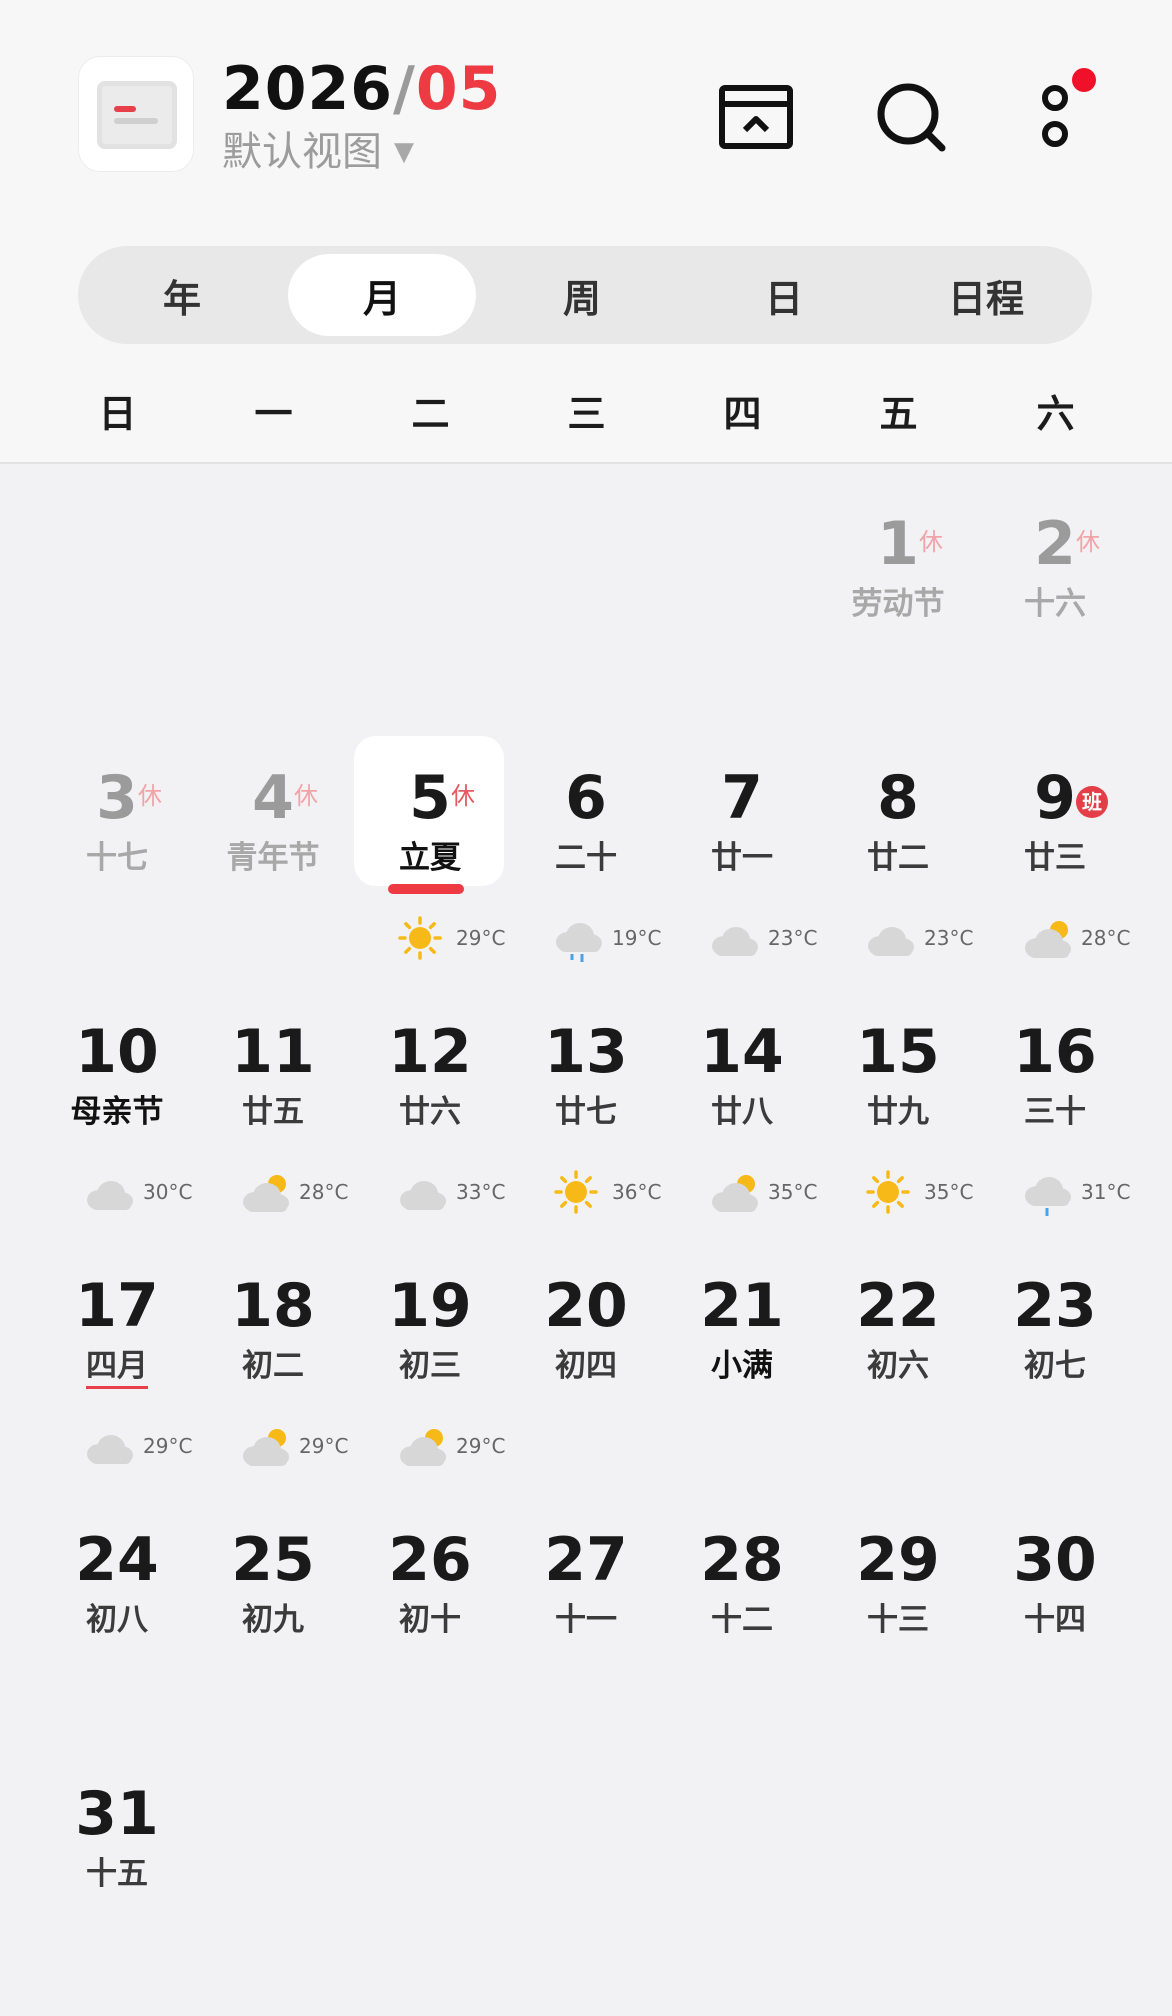  I want to click on app-logo-icon, so click(136, 114).